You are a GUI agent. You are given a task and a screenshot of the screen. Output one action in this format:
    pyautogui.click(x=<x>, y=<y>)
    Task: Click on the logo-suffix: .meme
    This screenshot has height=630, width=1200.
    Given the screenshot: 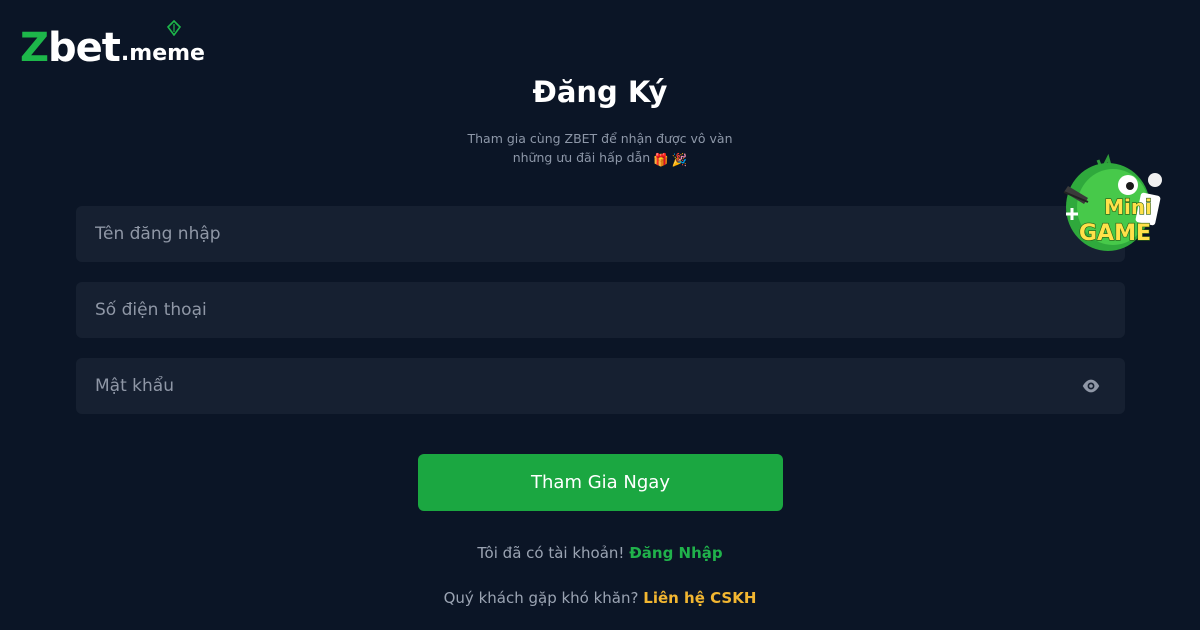 What is the action you would take?
    pyautogui.click(x=162, y=53)
    